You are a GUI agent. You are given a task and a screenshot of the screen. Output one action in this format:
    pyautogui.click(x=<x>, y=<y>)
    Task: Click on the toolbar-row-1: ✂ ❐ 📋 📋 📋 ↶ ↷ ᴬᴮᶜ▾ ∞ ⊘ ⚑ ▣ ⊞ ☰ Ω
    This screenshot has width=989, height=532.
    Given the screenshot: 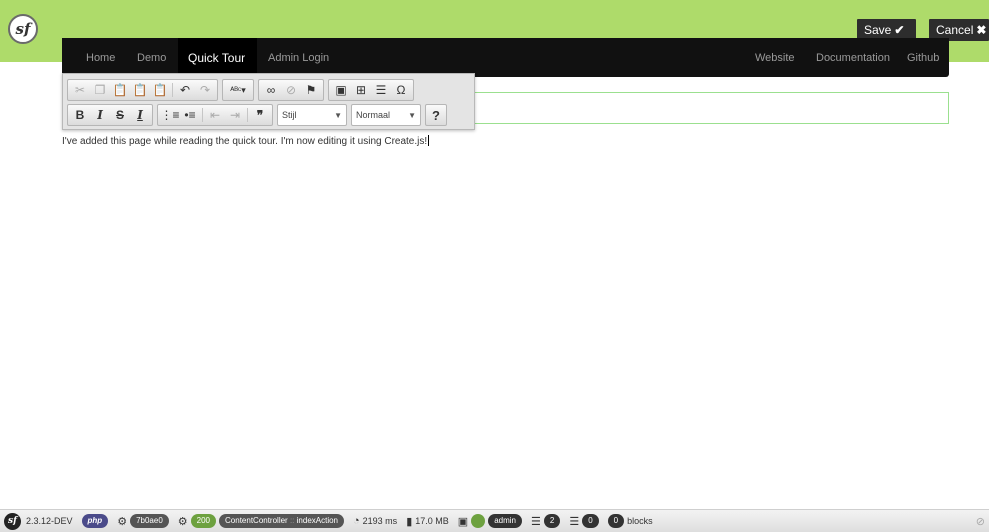 What is the action you would take?
    pyautogui.click(x=242, y=90)
    